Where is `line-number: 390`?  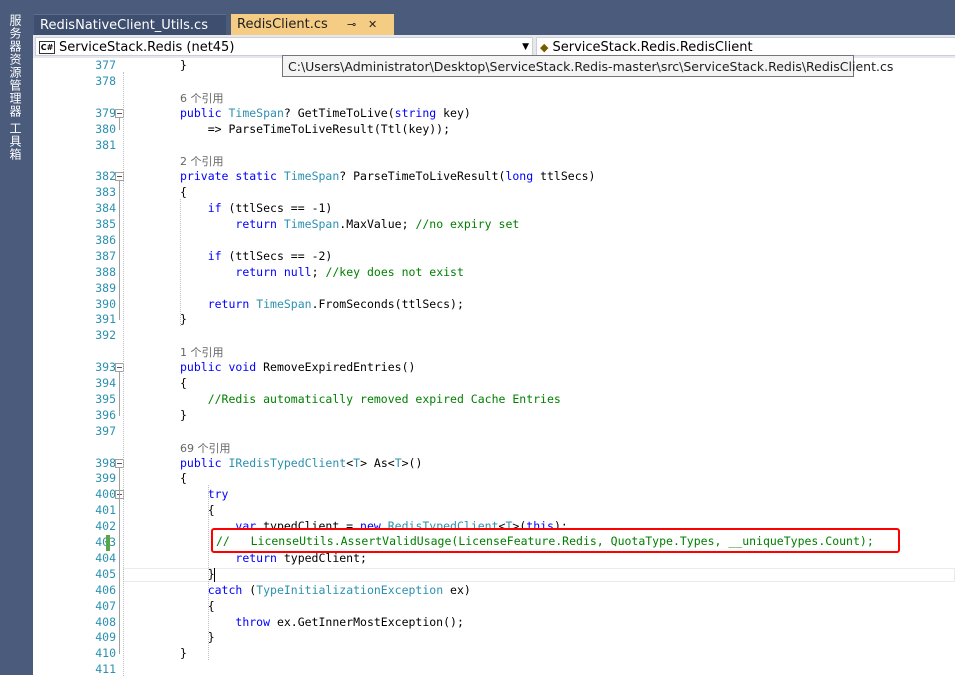 line-number: 390 is located at coordinates (105, 303).